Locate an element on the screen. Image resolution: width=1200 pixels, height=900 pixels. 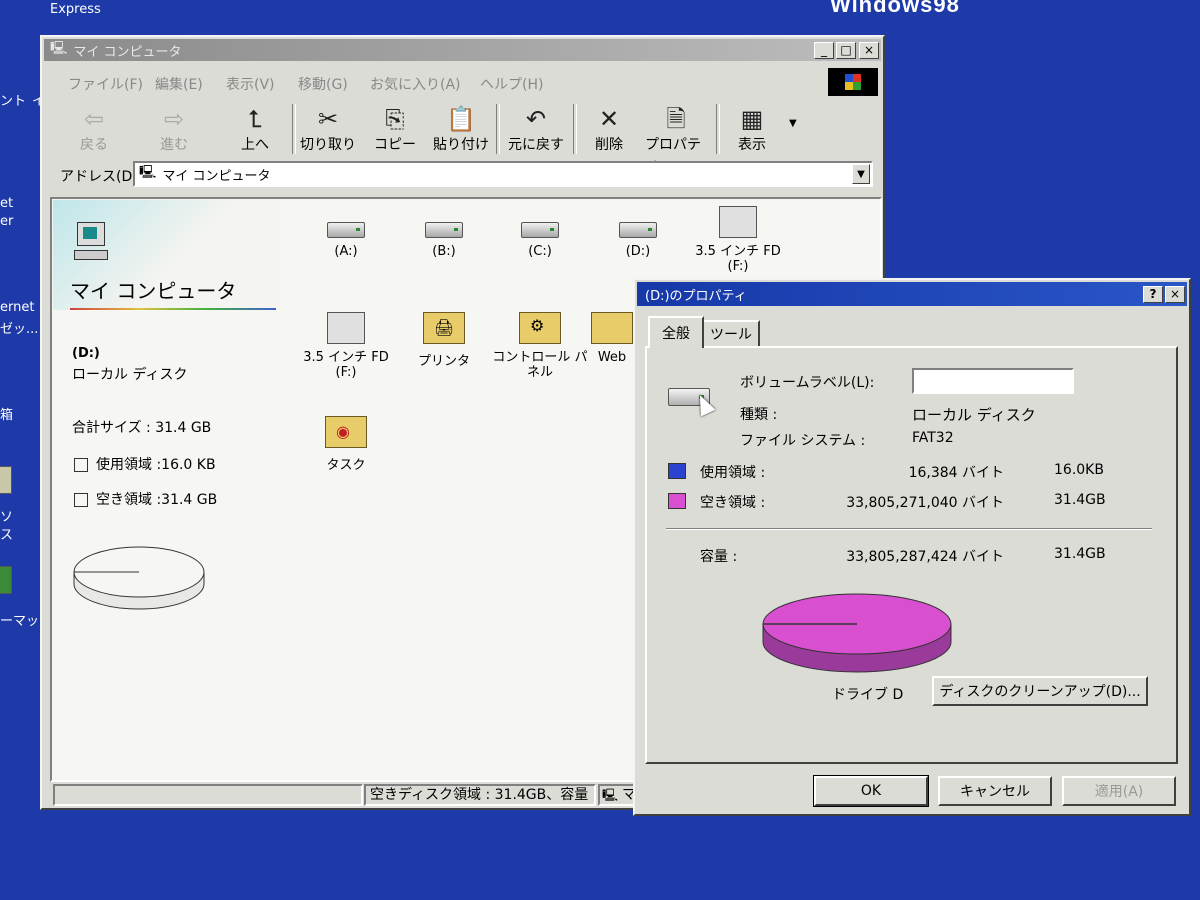
copy-icon: ⎘ is located at coordinates (395, 119).